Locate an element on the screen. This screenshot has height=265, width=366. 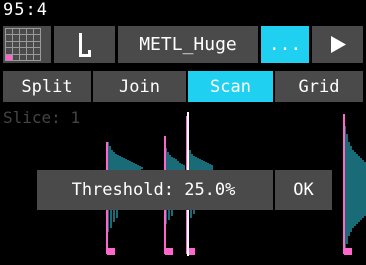
tab-grid: Grid is located at coordinates (319, 86).